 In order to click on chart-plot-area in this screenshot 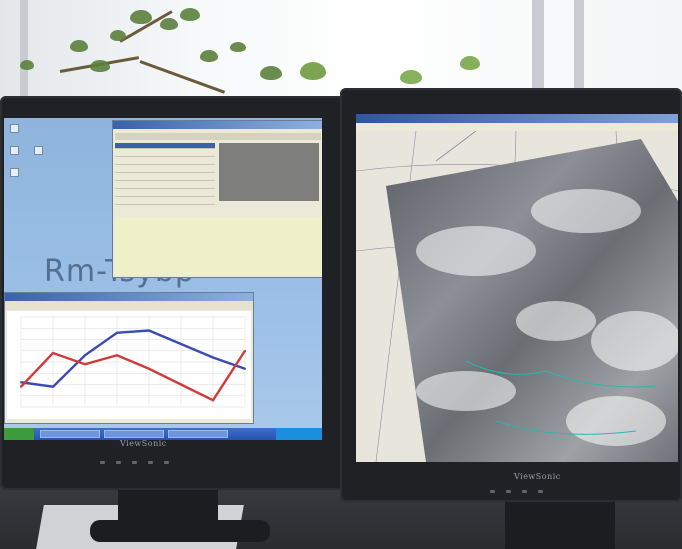, I will do `click(129, 365)`.